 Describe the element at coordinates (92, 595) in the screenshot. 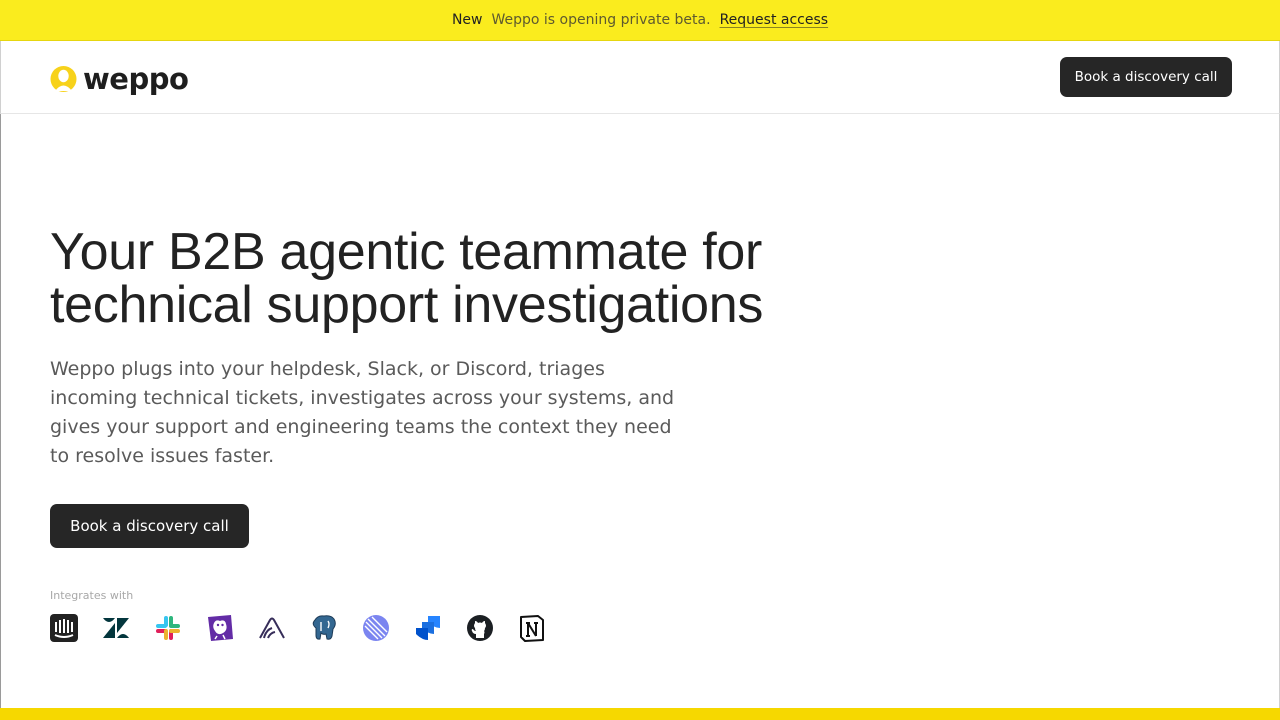

I see `integrations-label: Integrates with` at that location.